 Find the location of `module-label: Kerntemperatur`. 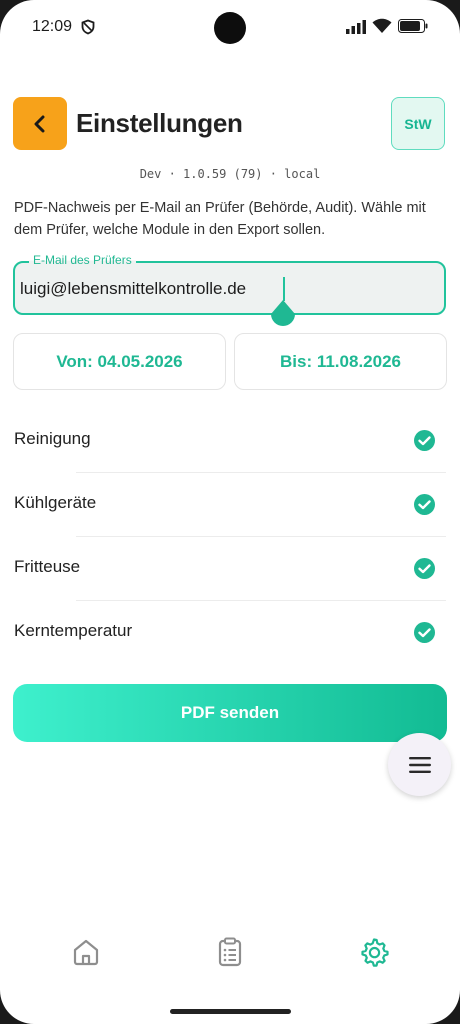

module-label: Kerntemperatur is located at coordinates (73, 630).